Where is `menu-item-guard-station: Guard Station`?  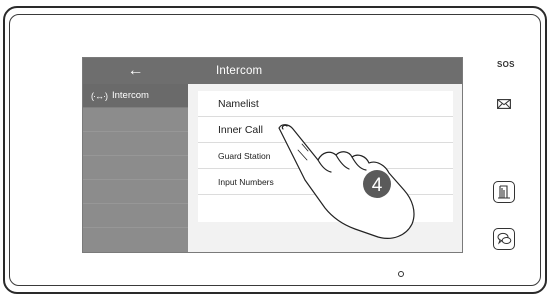
menu-item-guard-station: Guard Station is located at coordinates (325, 156).